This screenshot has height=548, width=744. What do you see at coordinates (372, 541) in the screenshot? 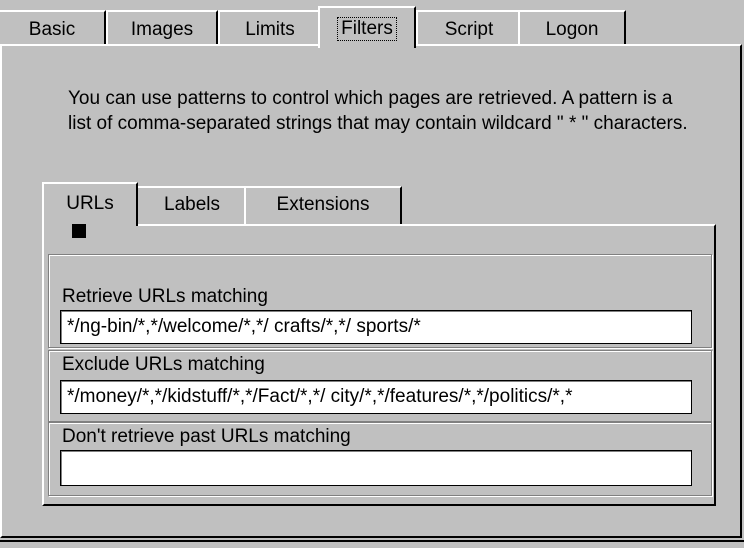
I see `window-bottom-edge` at bounding box center [372, 541].